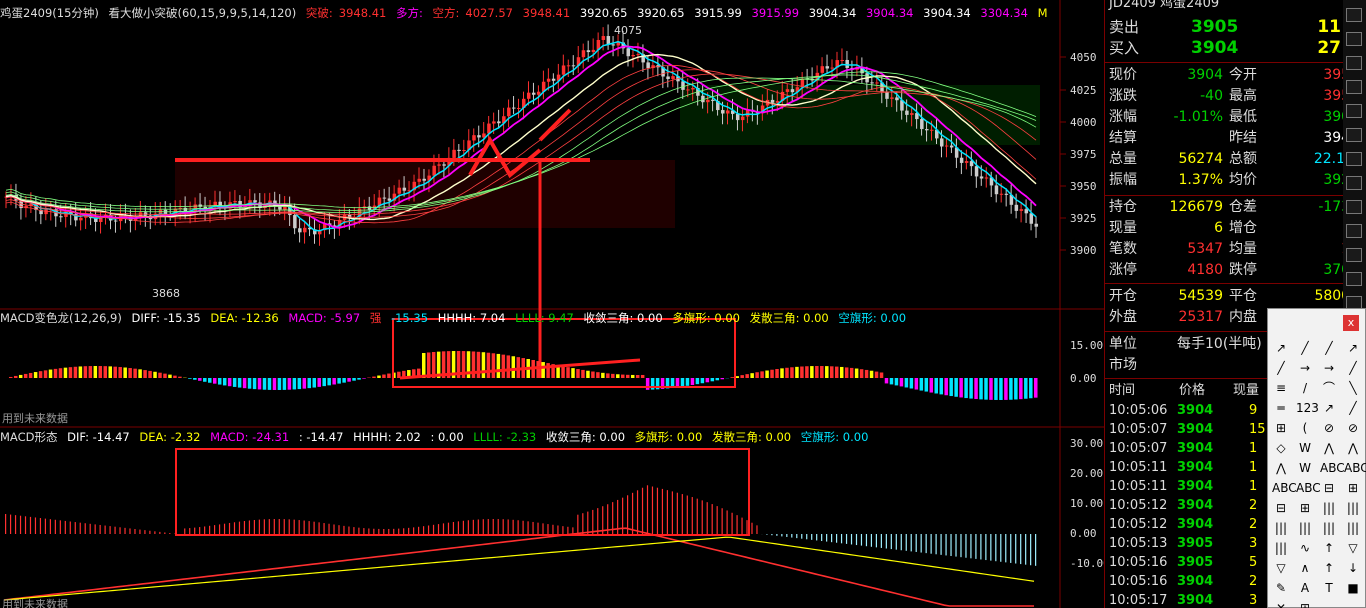  Describe the element at coordinates (1329, 388) in the screenshot. I see `drawing-tool-icon: ⌒` at that location.